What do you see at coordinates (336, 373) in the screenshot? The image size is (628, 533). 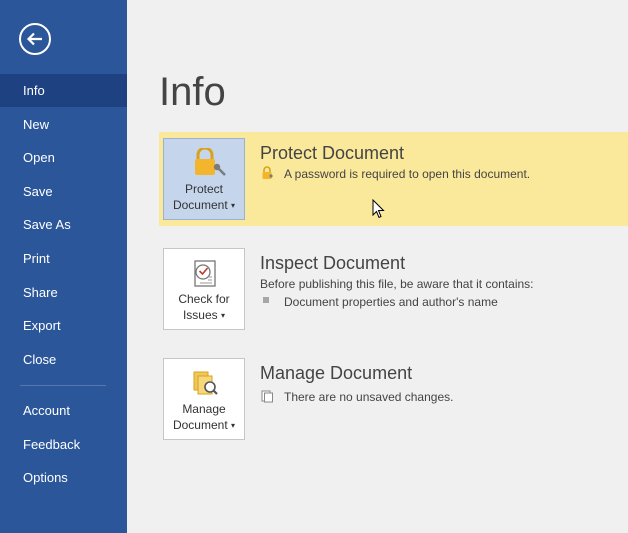 I see `manage-document-title: Manage Document` at bounding box center [336, 373].